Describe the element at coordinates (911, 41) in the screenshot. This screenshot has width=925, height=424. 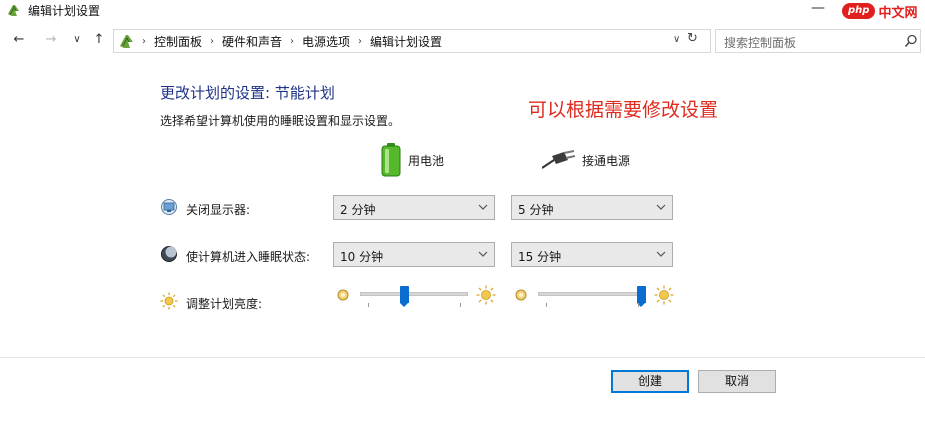
I see `search-icon` at that location.